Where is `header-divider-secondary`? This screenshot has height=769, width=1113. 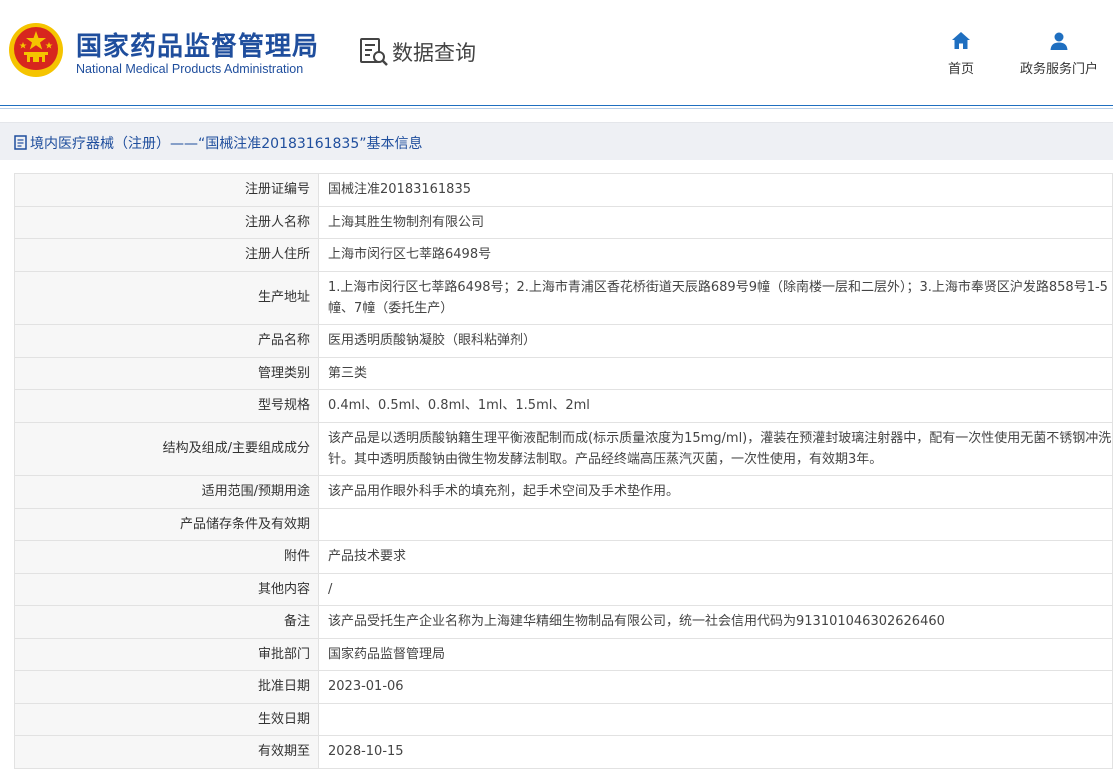
header-divider-secondary is located at coordinates (556, 108).